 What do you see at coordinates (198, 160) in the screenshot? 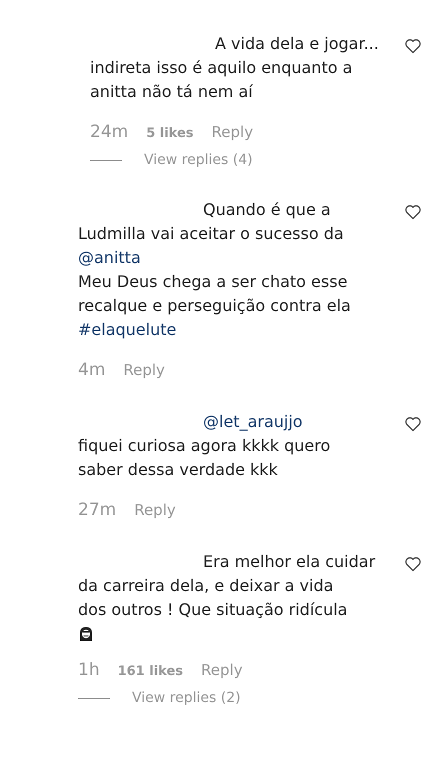
I see `view-replies-link: View replies (4)` at bounding box center [198, 160].